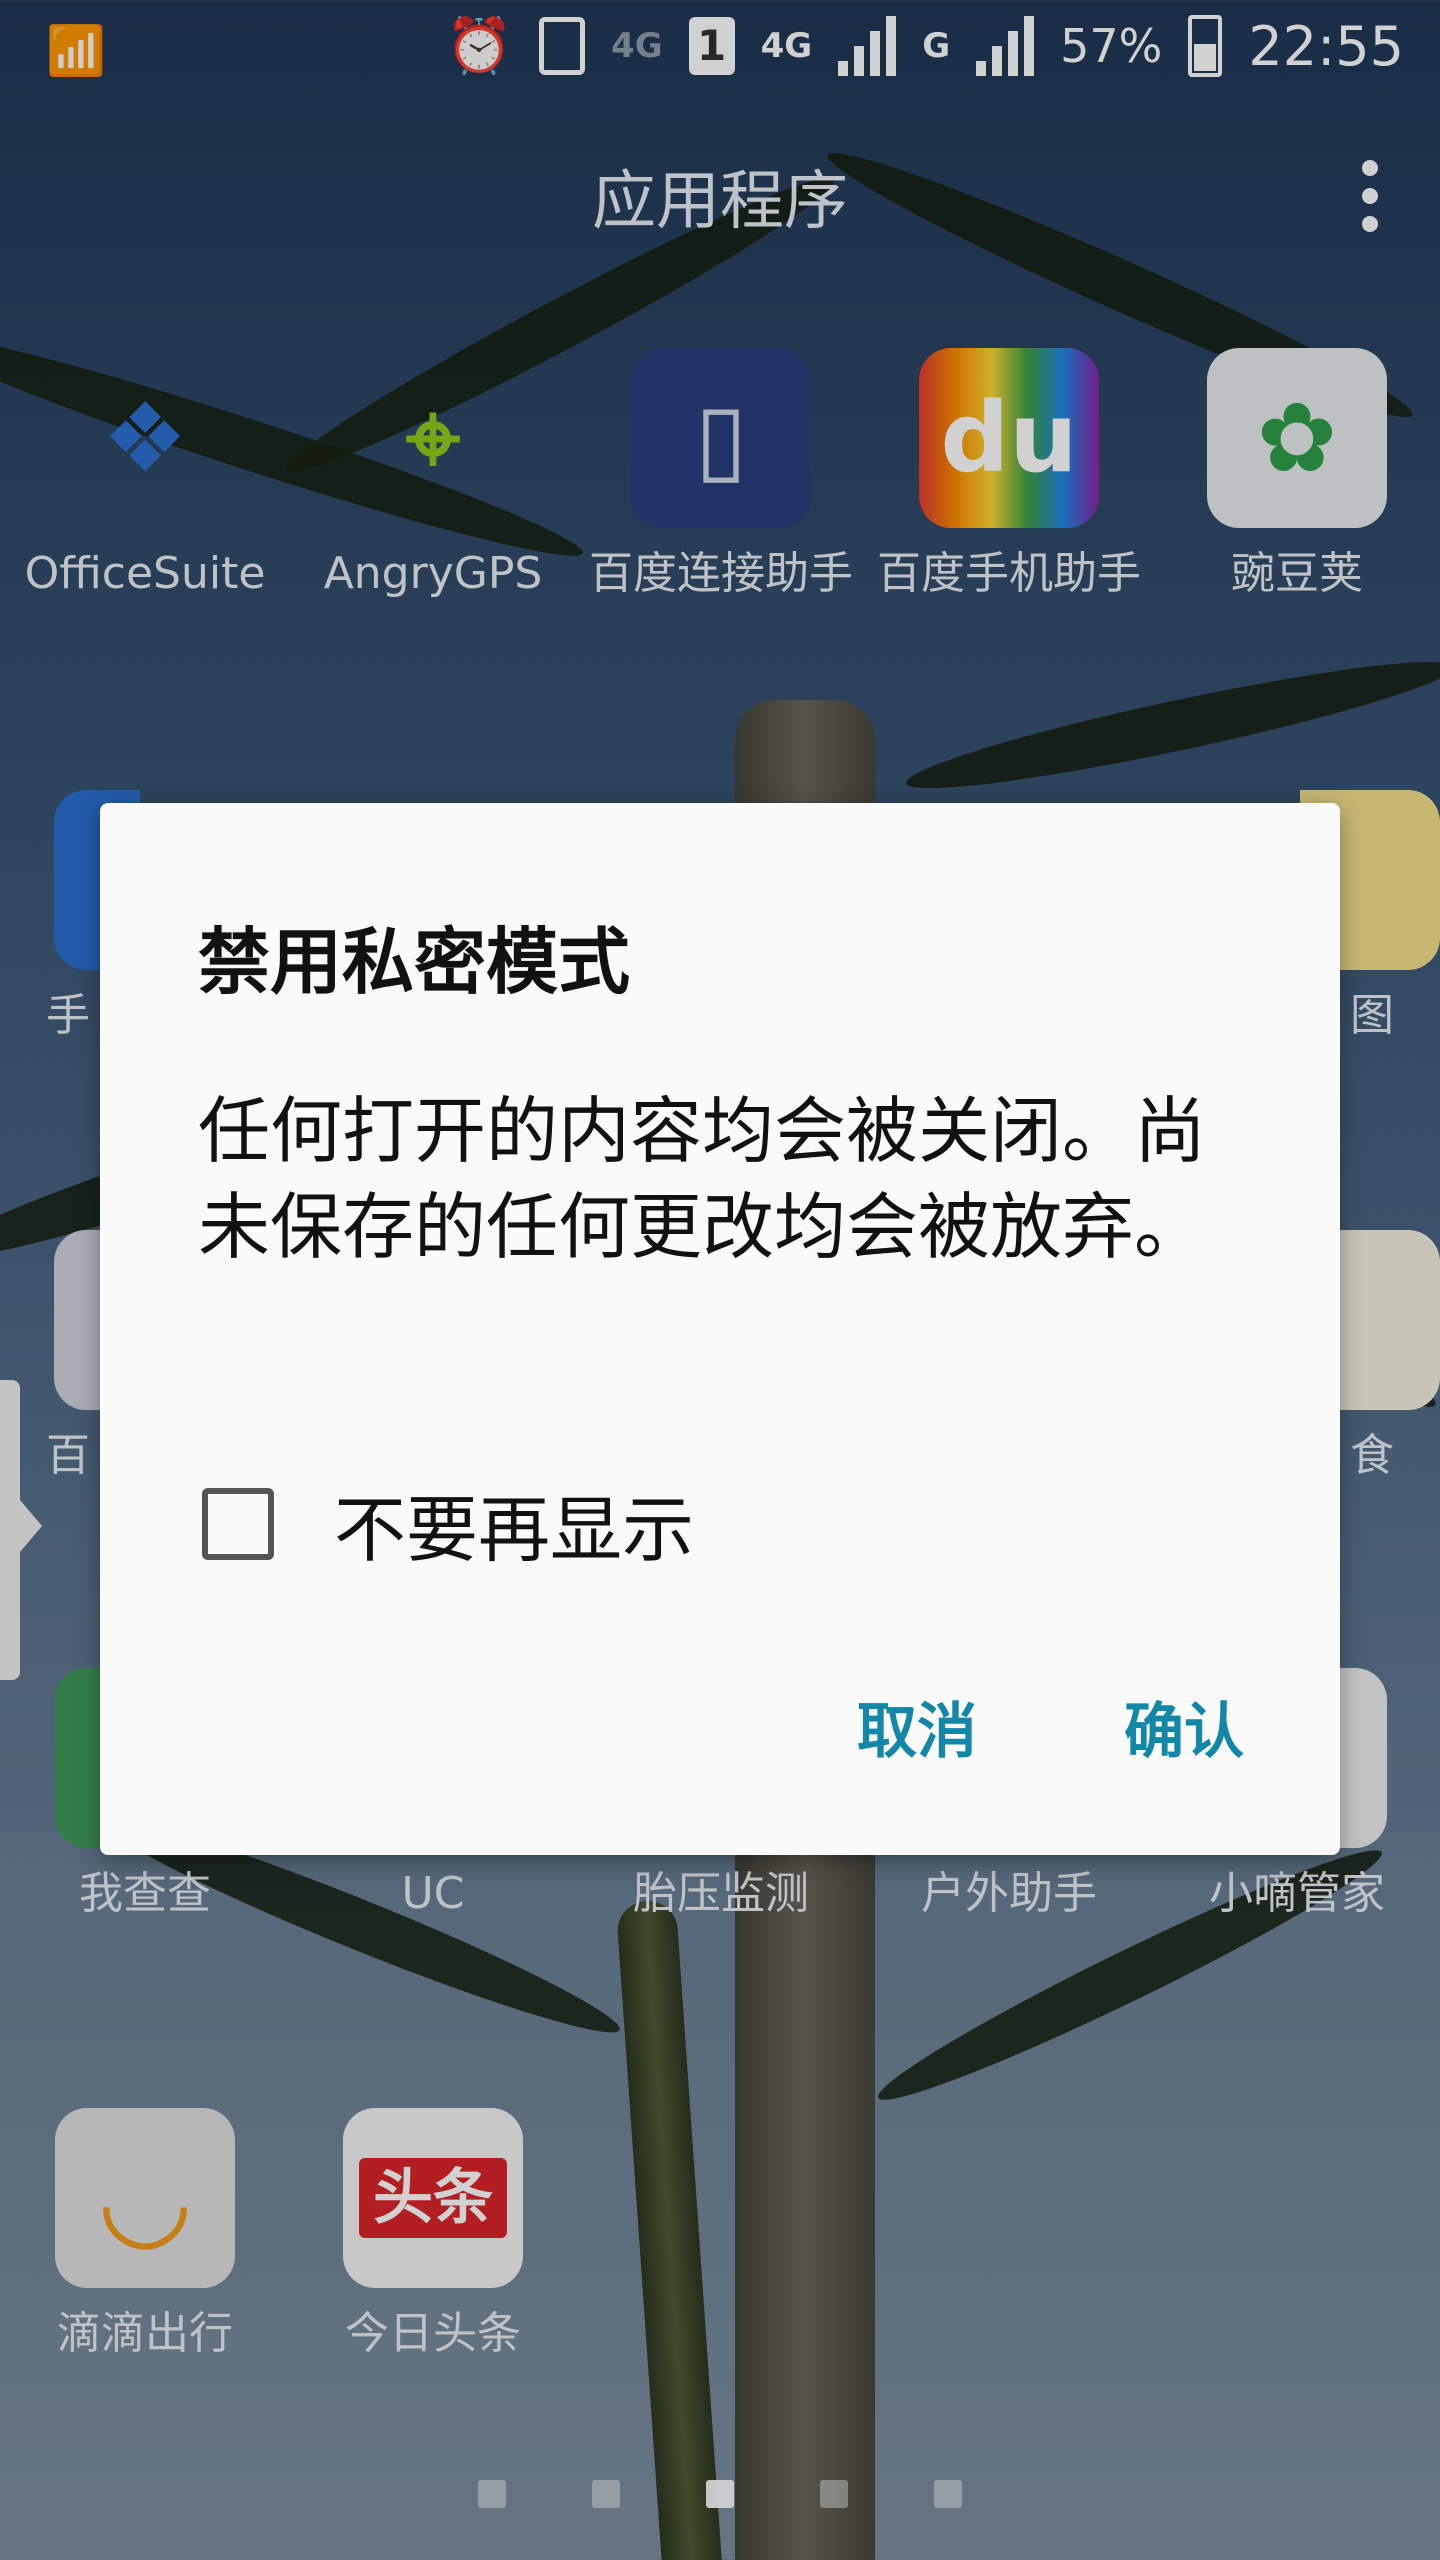 This screenshot has height=2560, width=1440. What do you see at coordinates (414, 962) in the screenshot?
I see `dialog-title: 禁用私密模式` at bounding box center [414, 962].